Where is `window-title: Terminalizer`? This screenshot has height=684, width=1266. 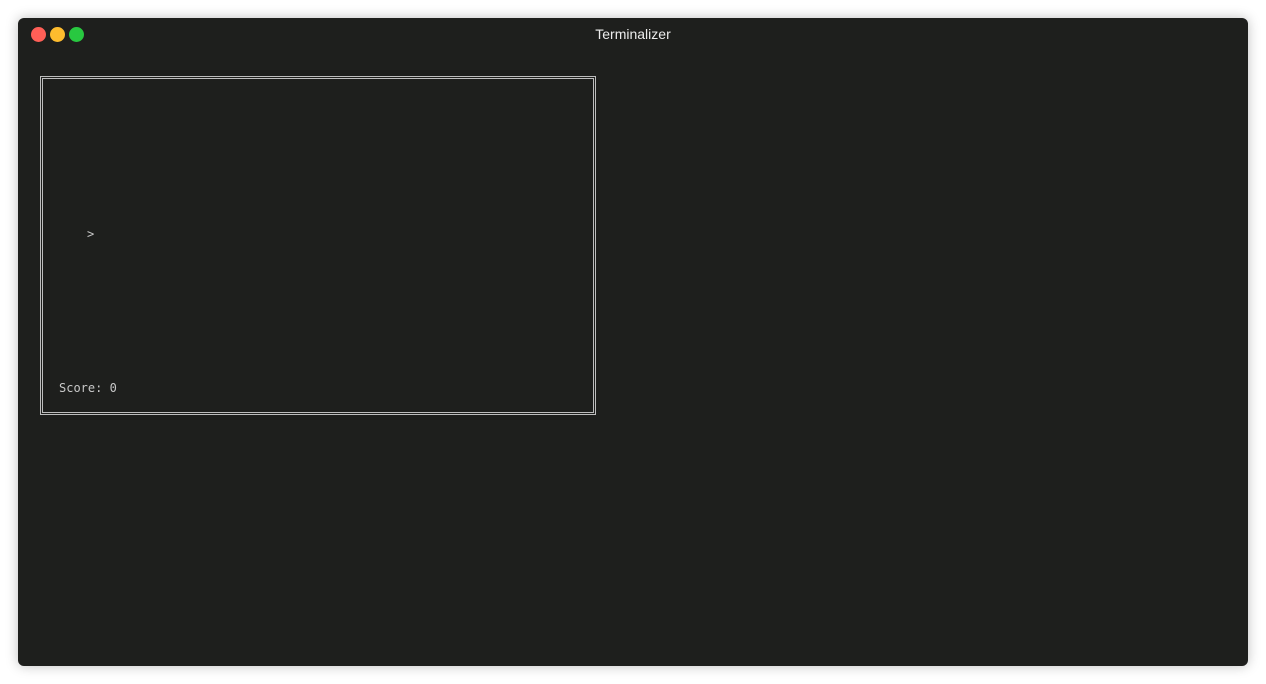 window-title: Terminalizer is located at coordinates (633, 34).